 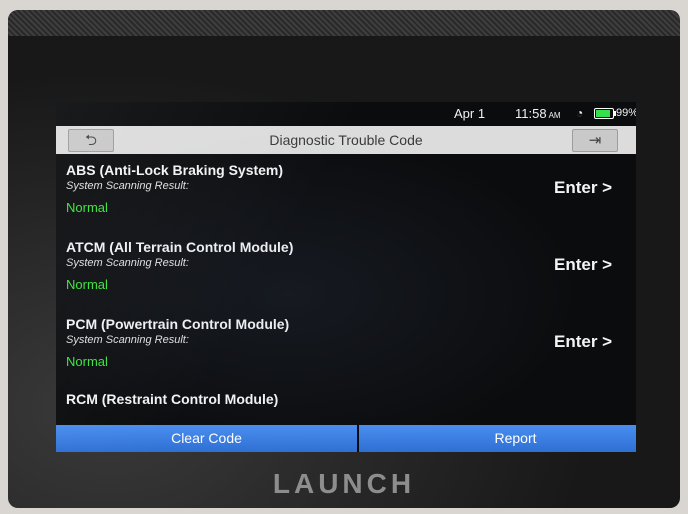 What do you see at coordinates (178, 324) in the screenshot?
I see `system-name: PCM (Powertrain Control Module)` at bounding box center [178, 324].